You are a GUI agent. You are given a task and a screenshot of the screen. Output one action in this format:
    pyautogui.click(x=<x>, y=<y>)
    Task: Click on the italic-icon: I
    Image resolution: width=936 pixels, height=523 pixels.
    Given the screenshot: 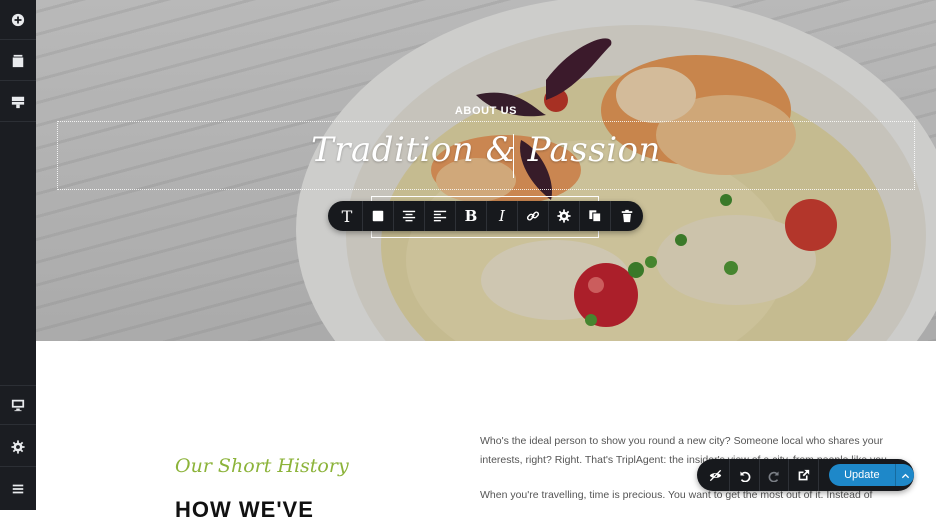 What is the action you would take?
    pyautogui.click(x=502, y=216)
    